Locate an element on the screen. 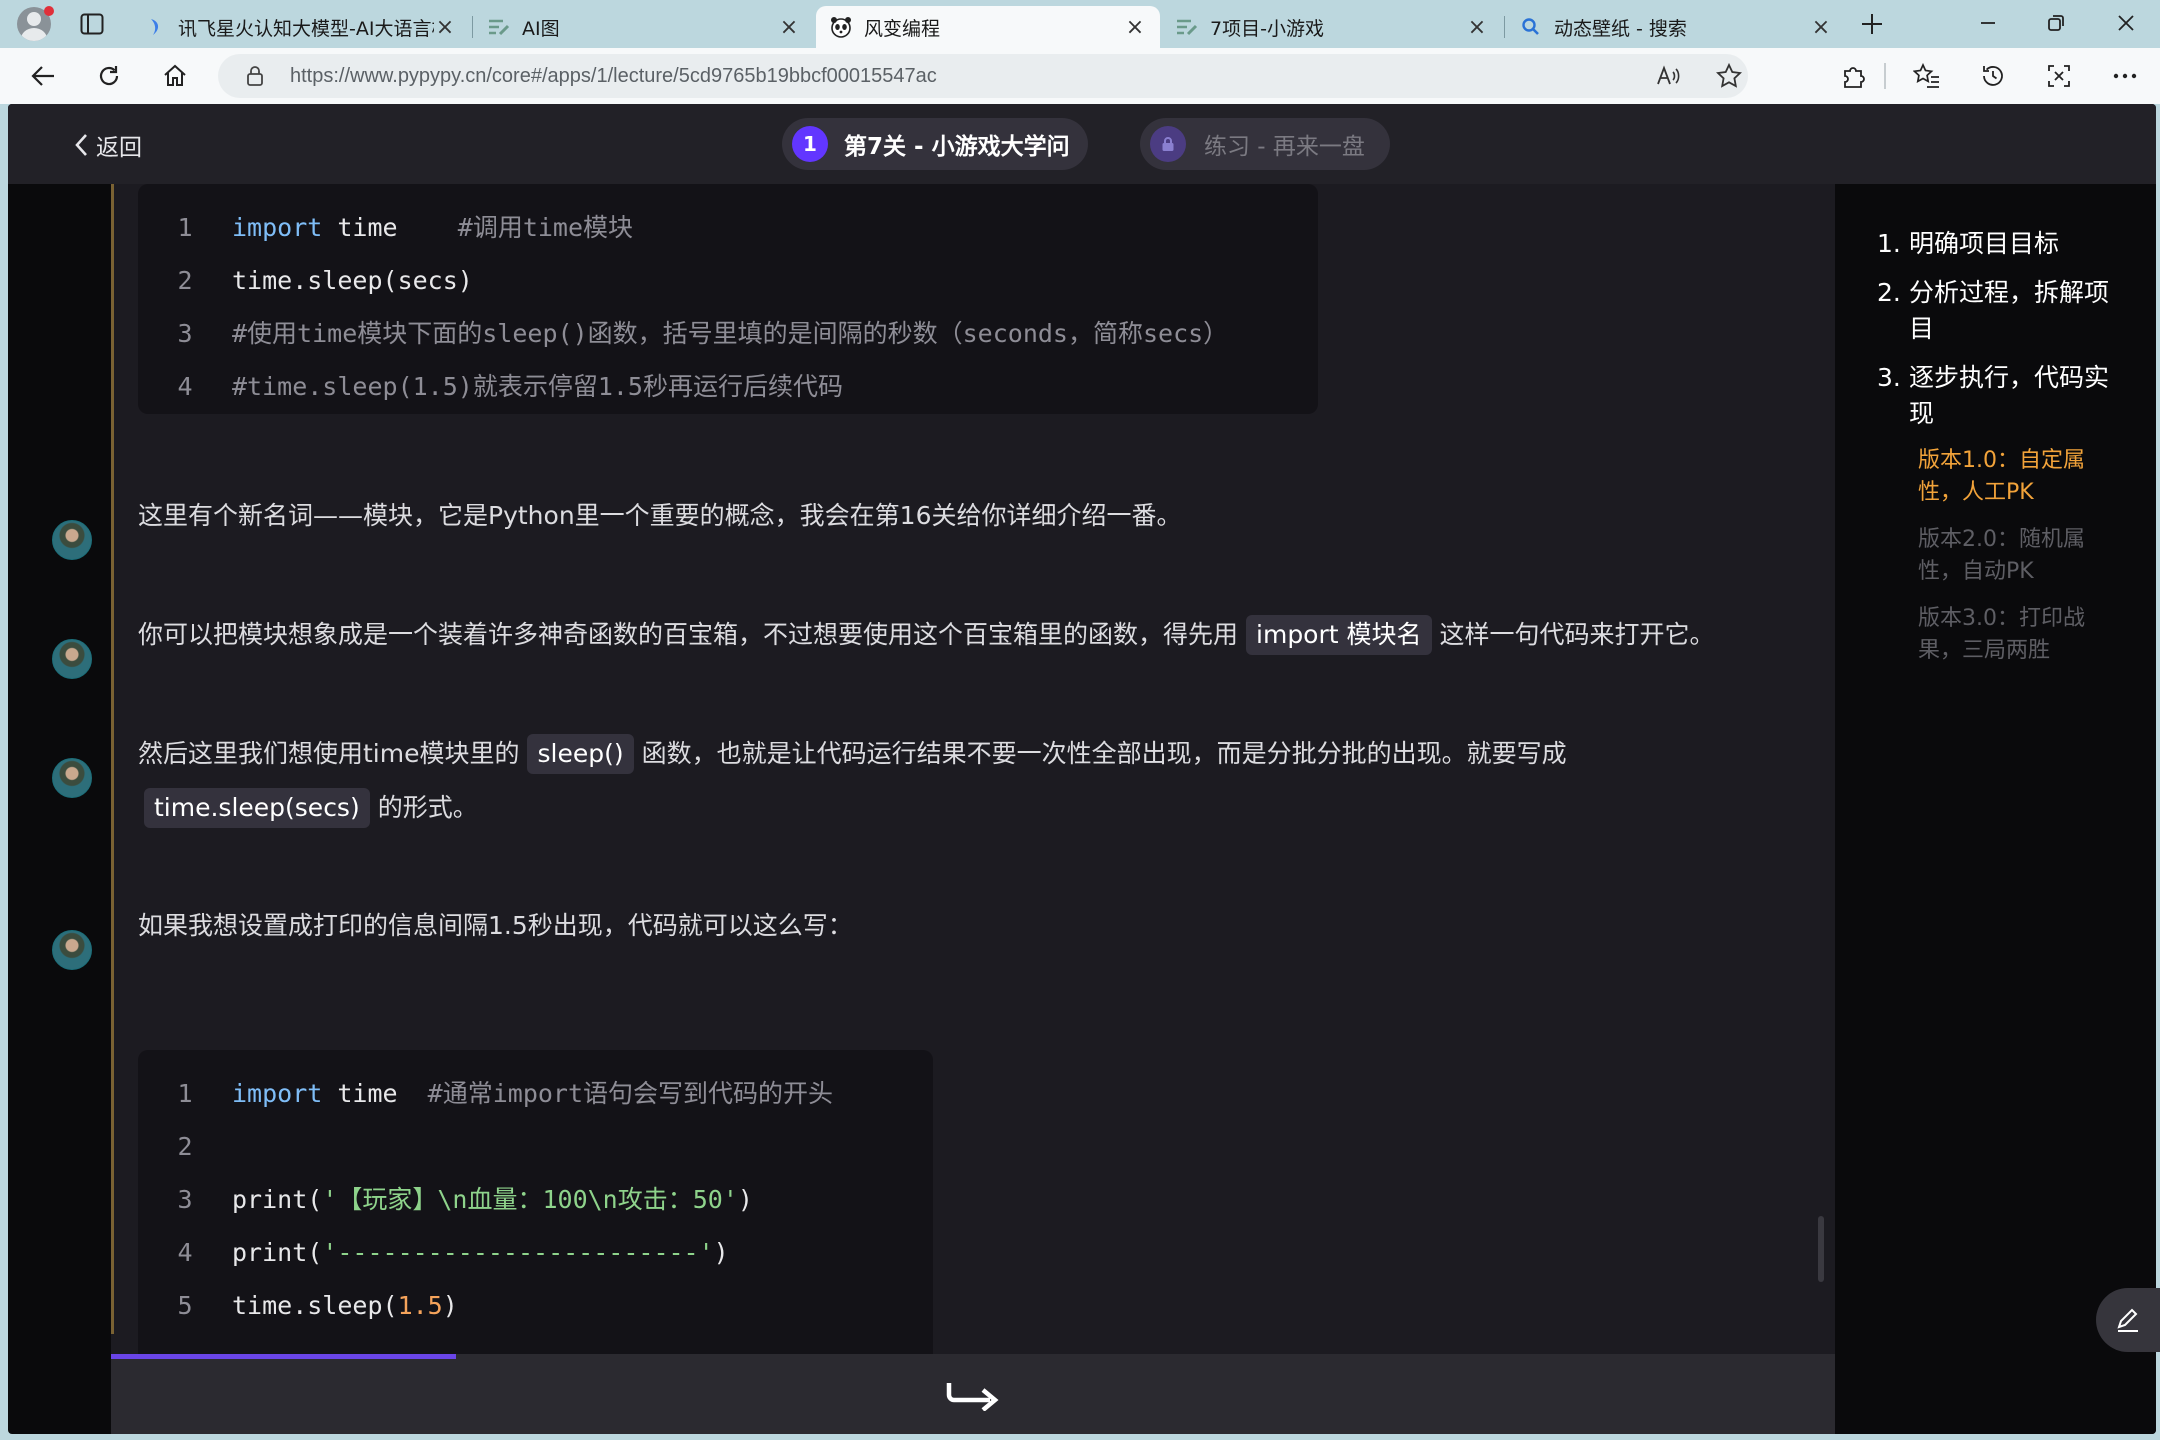 The height and width of the screenshot is (1440, 2160). more-button is located at coordinates (2125, 76).